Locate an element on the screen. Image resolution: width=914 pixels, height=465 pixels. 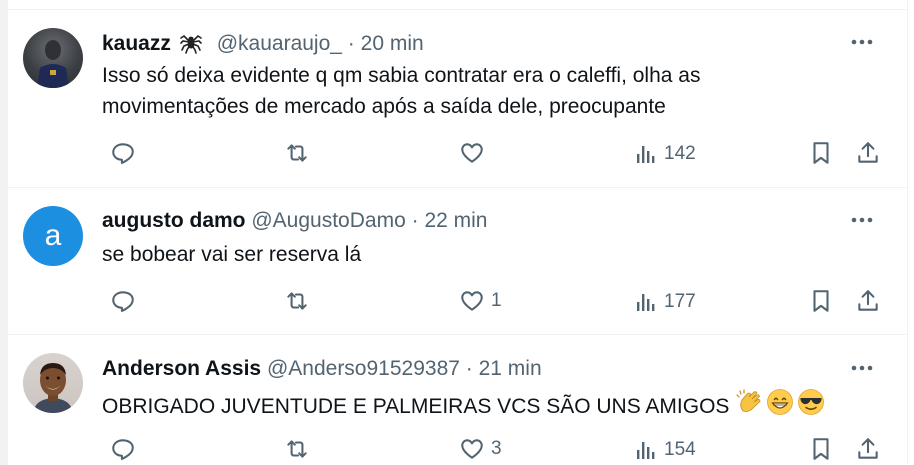
clapping-hands-emoji-icon is located at coordinates (750, 406).